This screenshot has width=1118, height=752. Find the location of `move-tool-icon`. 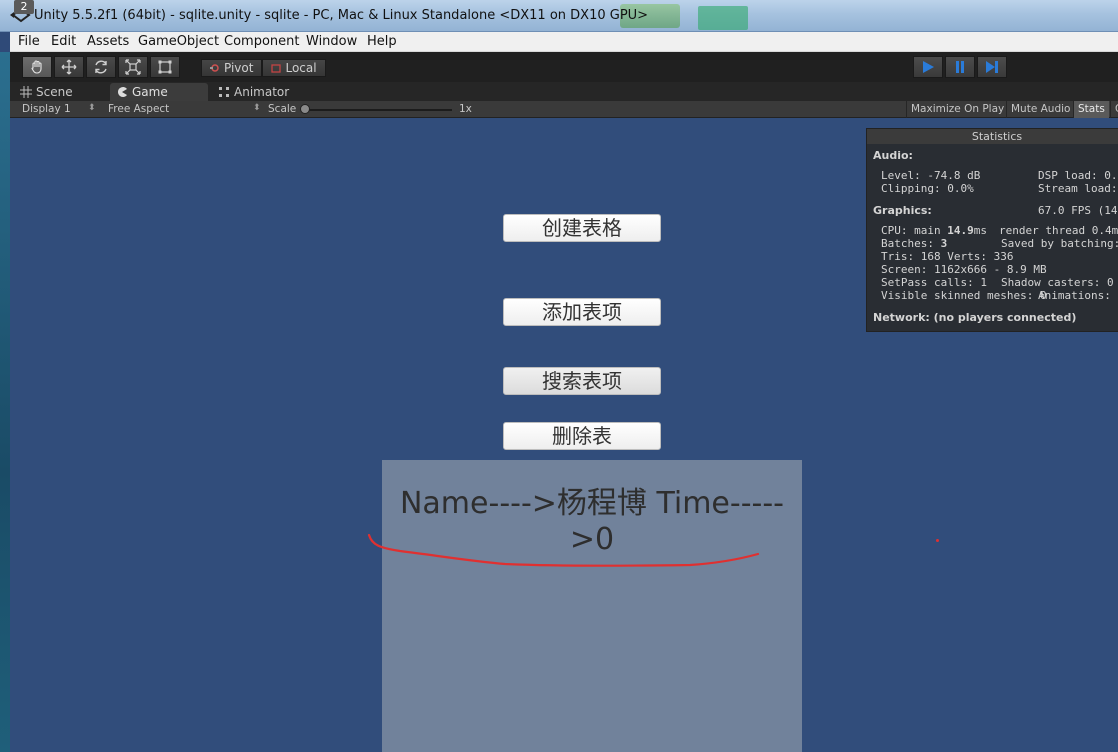

move-tool-icon is located at coordinates (69, 67).